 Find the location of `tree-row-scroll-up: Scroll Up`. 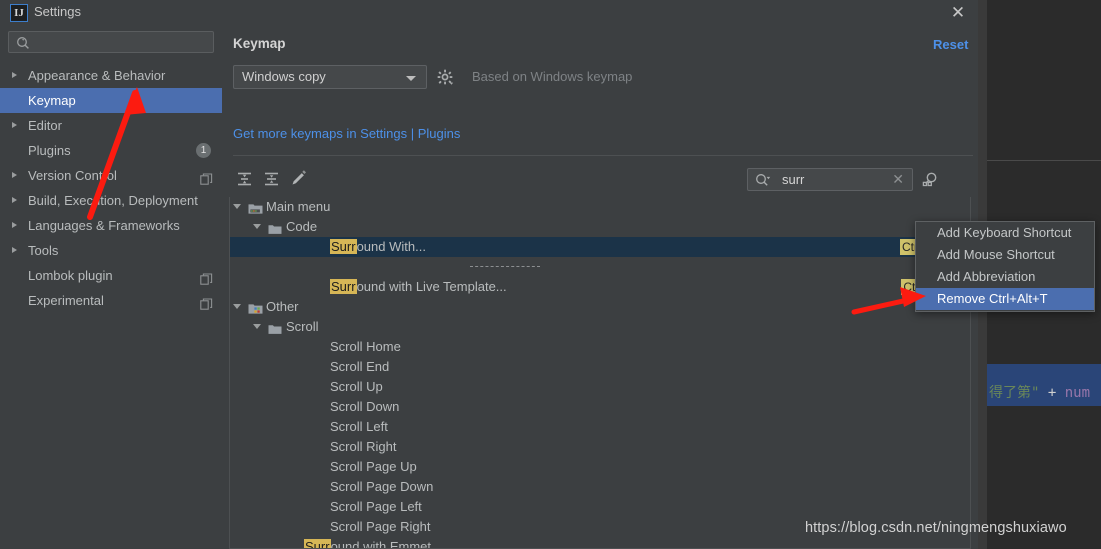

tree-row-scroll-up: Scroll Up is located at coordinates (600, 387).